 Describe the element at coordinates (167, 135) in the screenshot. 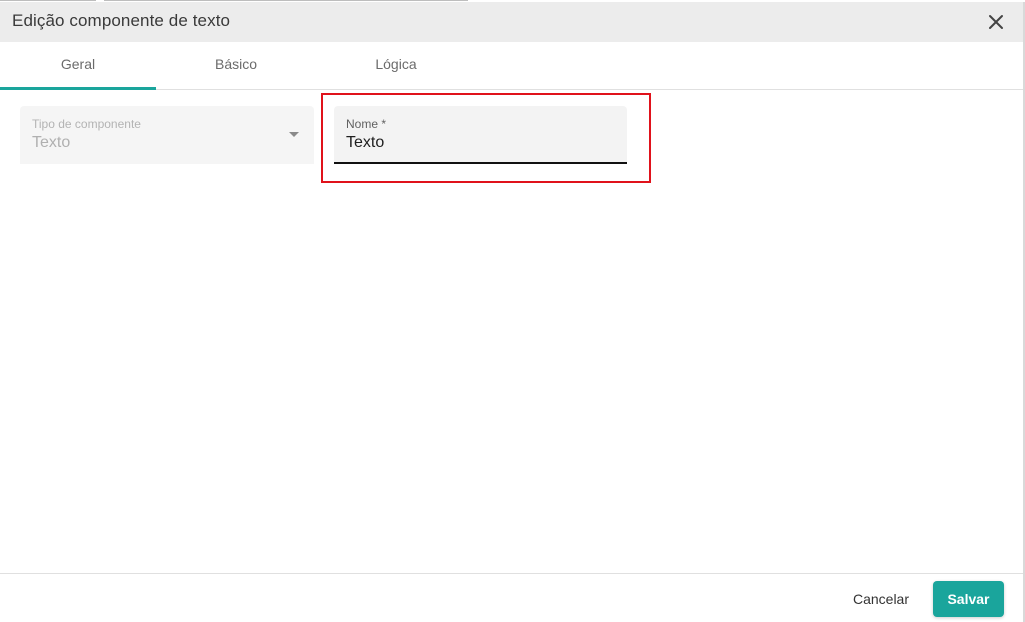

I see `component-type-select: Tipo de componente Texto` at that location.